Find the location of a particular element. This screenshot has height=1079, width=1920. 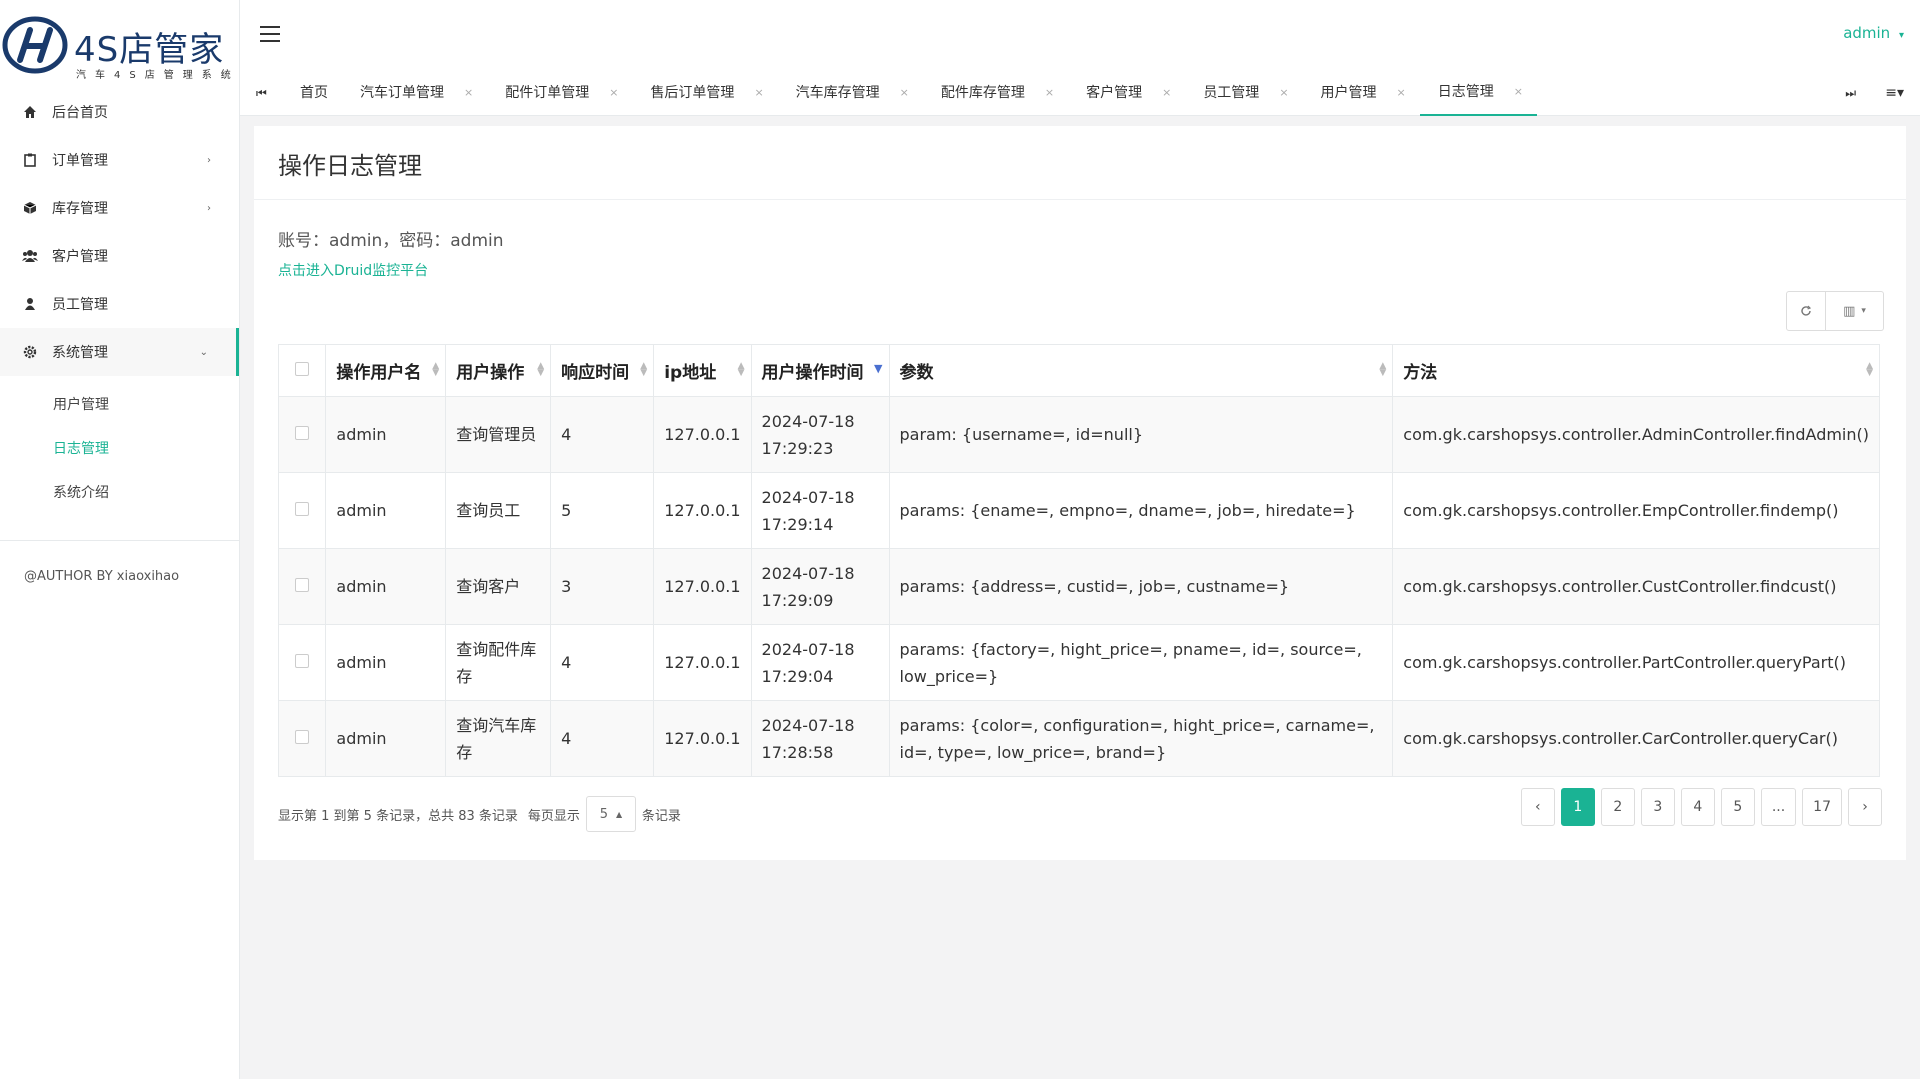

page-button-5: 5 is located at coordinates (1737, 807).